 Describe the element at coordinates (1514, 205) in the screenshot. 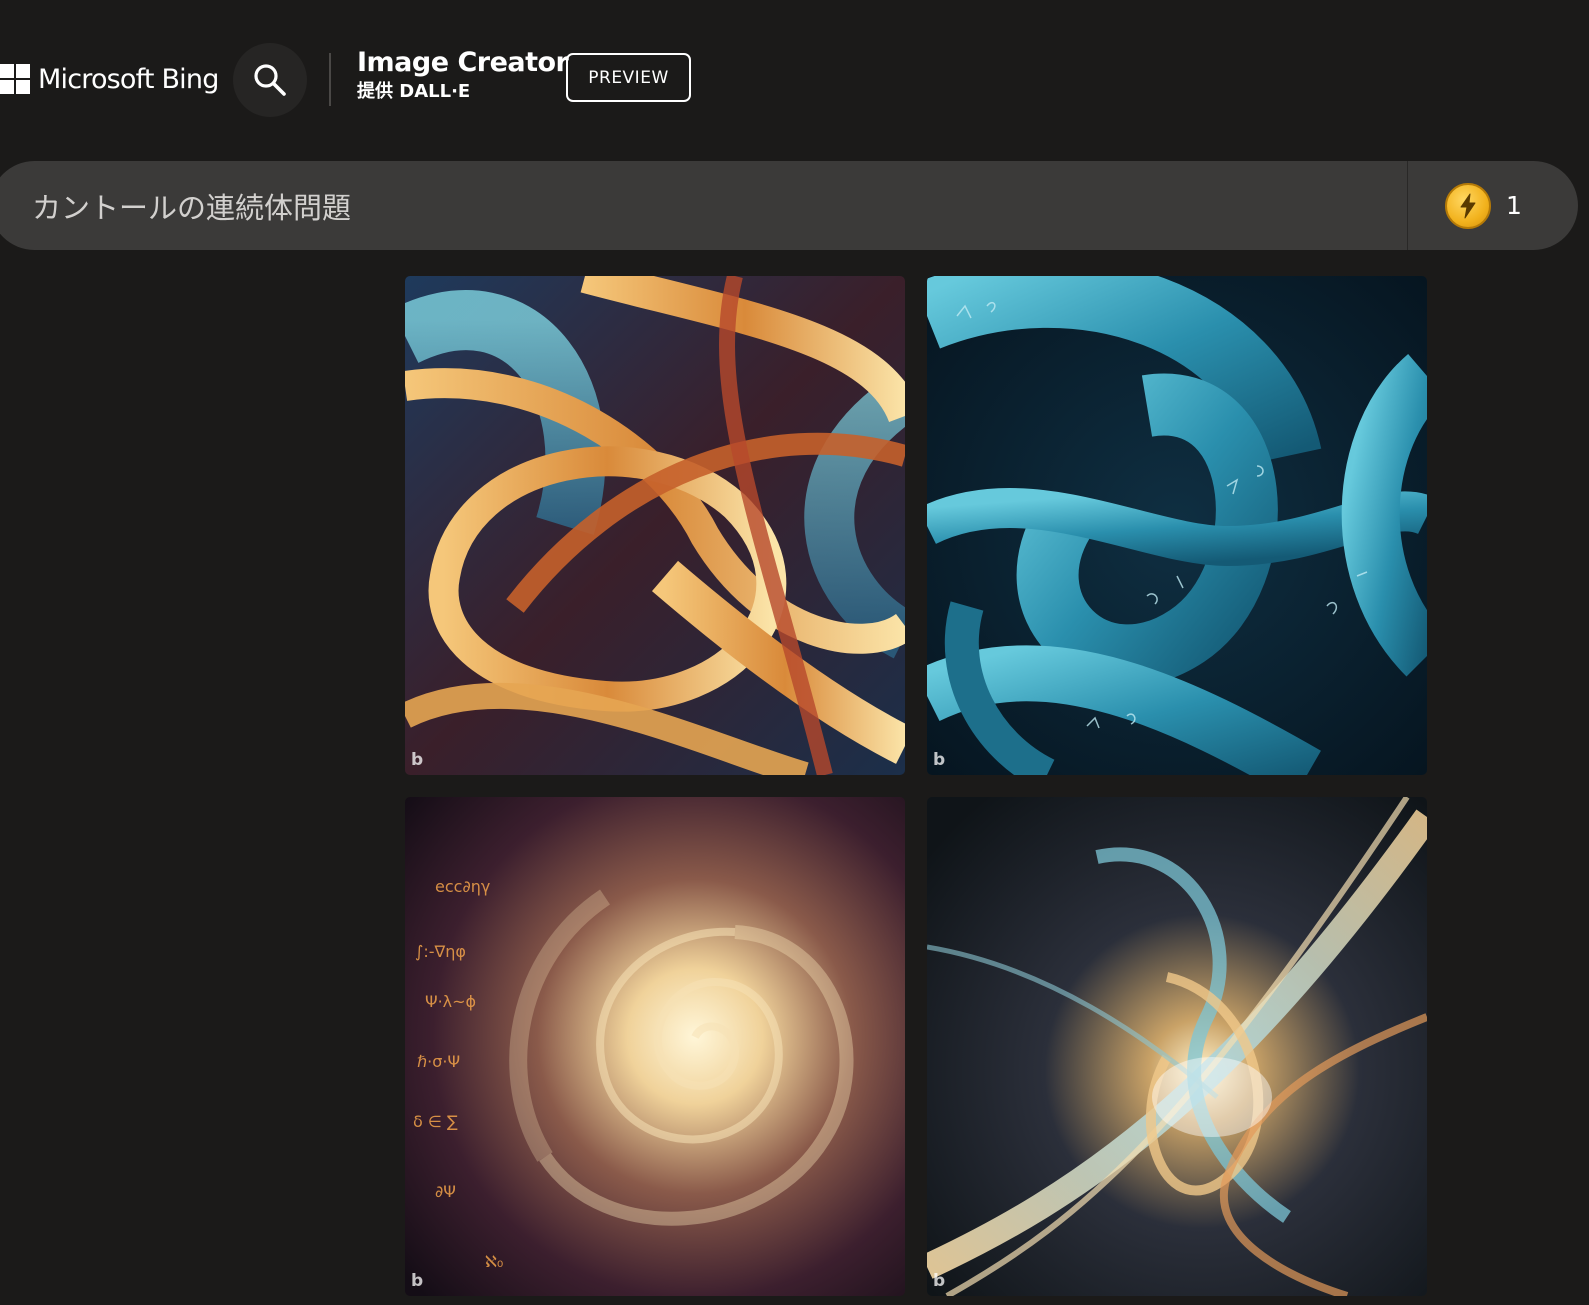

I see `boost-count: 1` at that location.